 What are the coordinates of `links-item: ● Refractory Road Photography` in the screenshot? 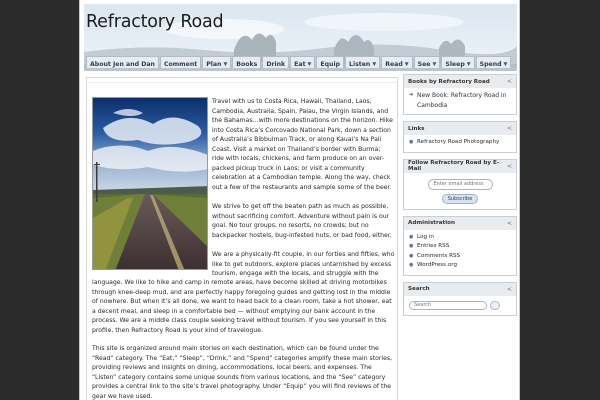 It's located at (460, 143).